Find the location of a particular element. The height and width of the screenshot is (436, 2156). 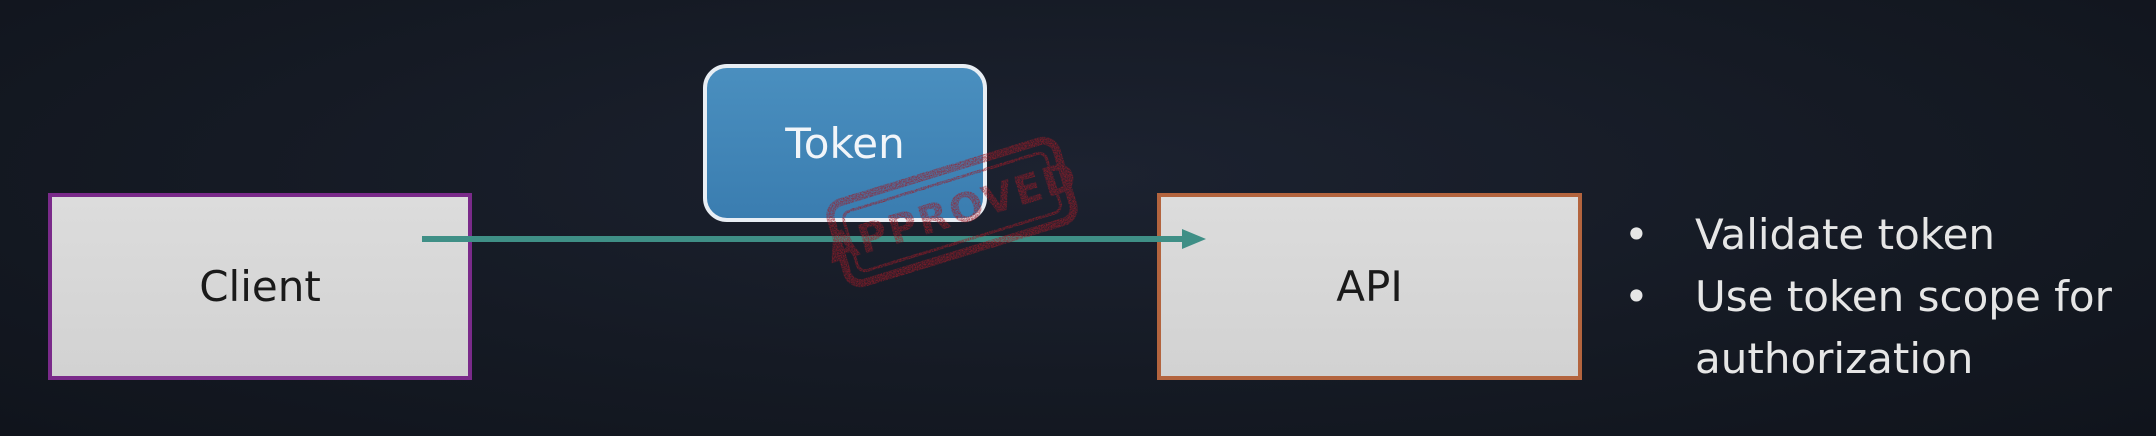

bullet-item-validate: • Validate token is located at coordinates (1880, 235).